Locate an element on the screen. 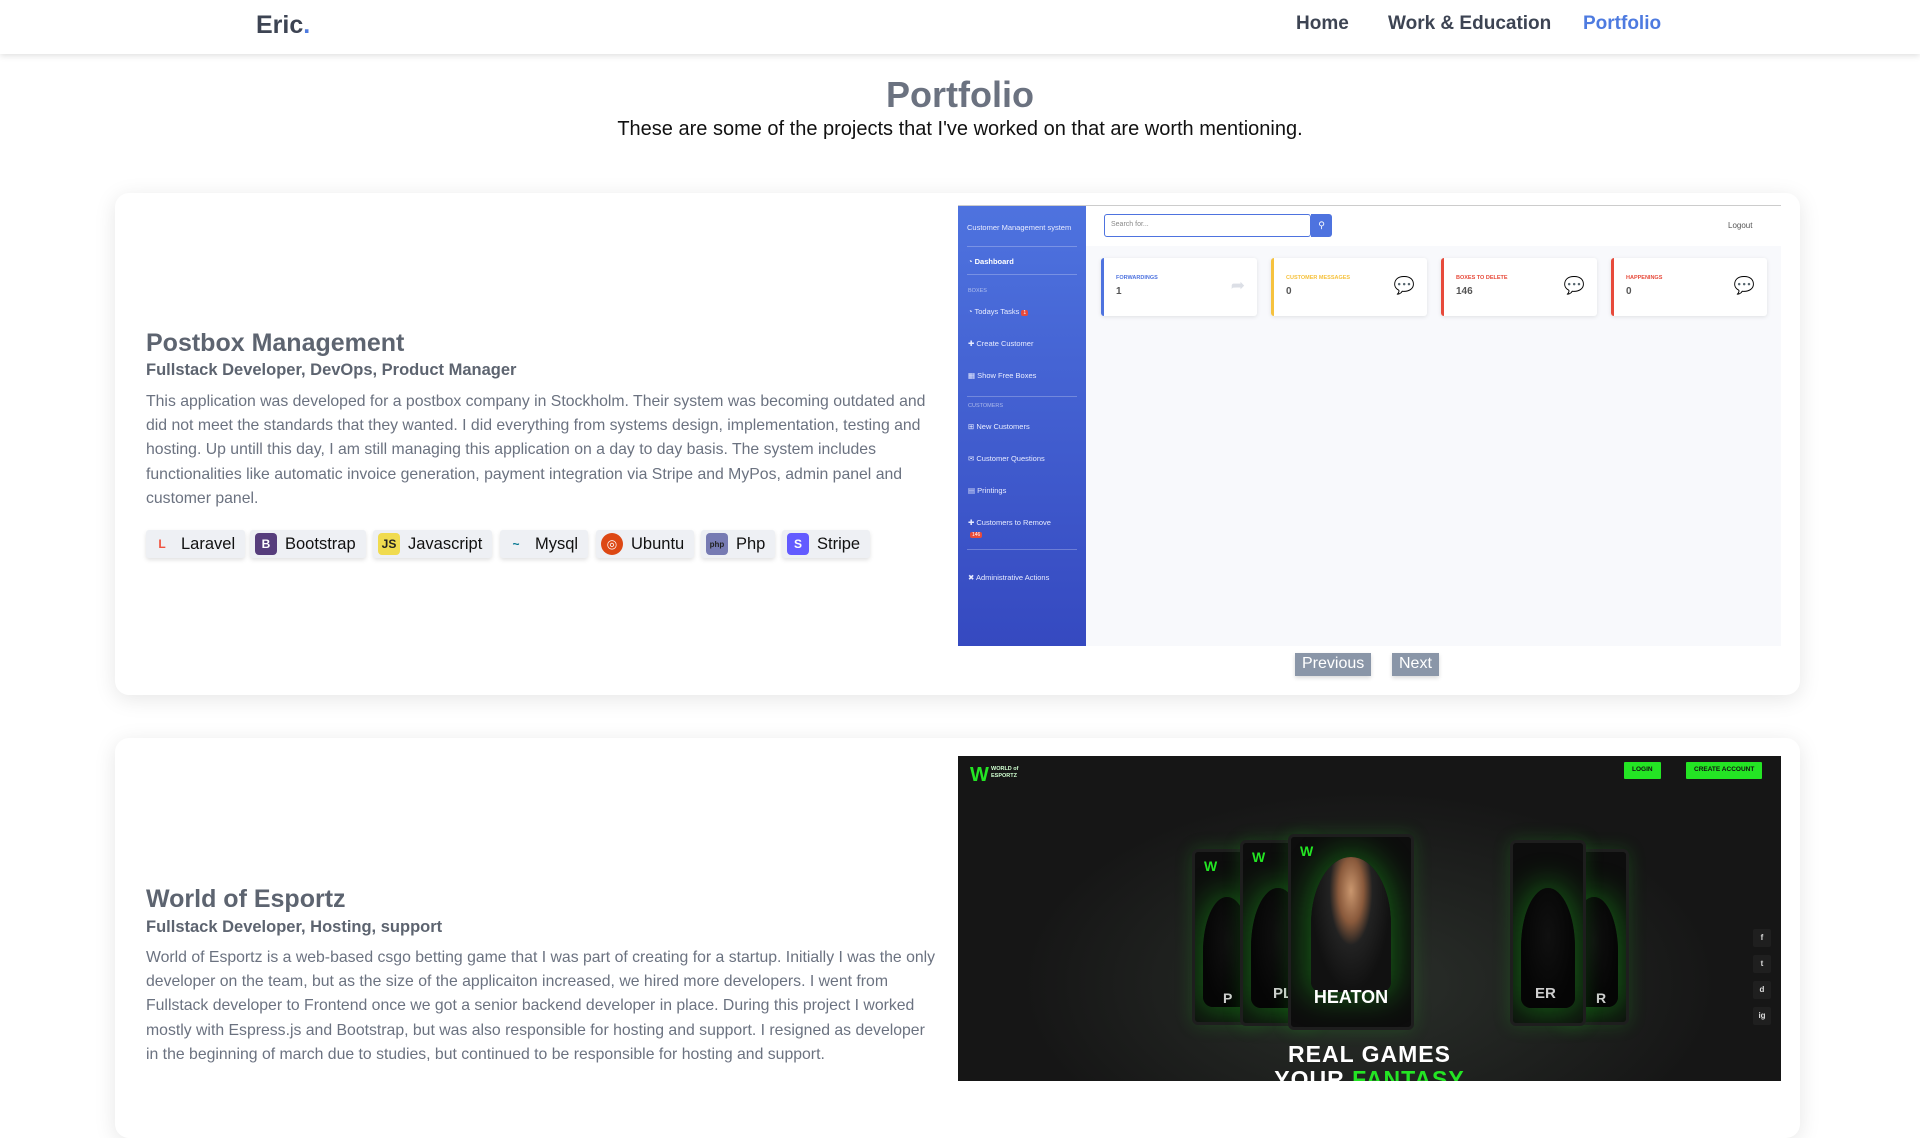 The height and width of the screenshot is (1138, 1920). sidebar-item-printings: ▤ Printings is located at coordinates (987, 490).